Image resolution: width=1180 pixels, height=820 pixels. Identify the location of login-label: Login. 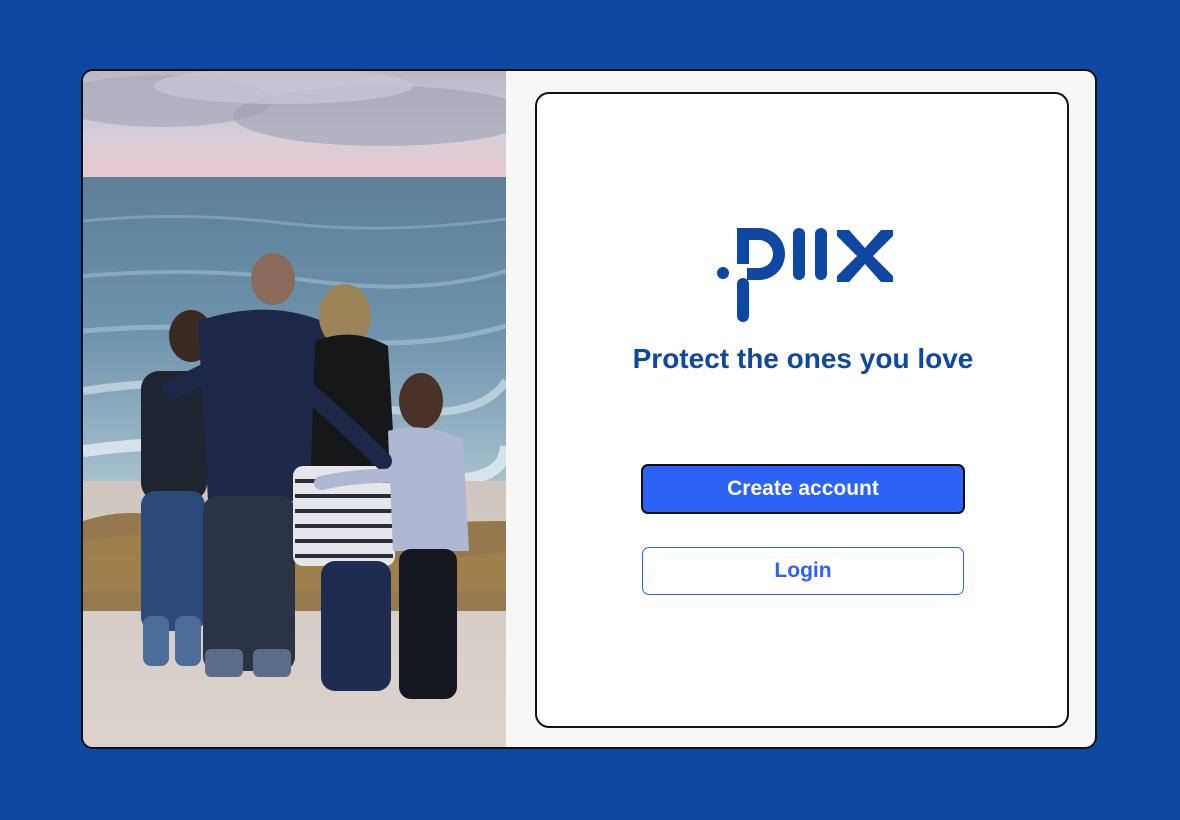
(803, 570).